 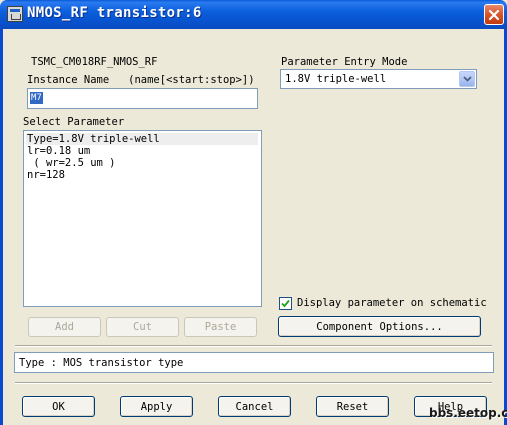 I want to click on status-text: Type : MOS transistor type, so click(x=101, y=363).